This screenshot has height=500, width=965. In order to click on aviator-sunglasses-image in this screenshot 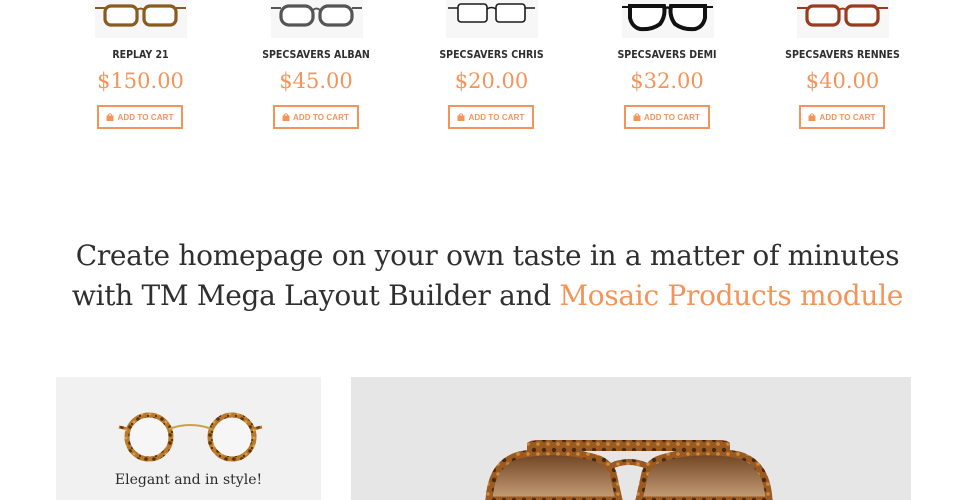, I will do `click(629, 470)`.